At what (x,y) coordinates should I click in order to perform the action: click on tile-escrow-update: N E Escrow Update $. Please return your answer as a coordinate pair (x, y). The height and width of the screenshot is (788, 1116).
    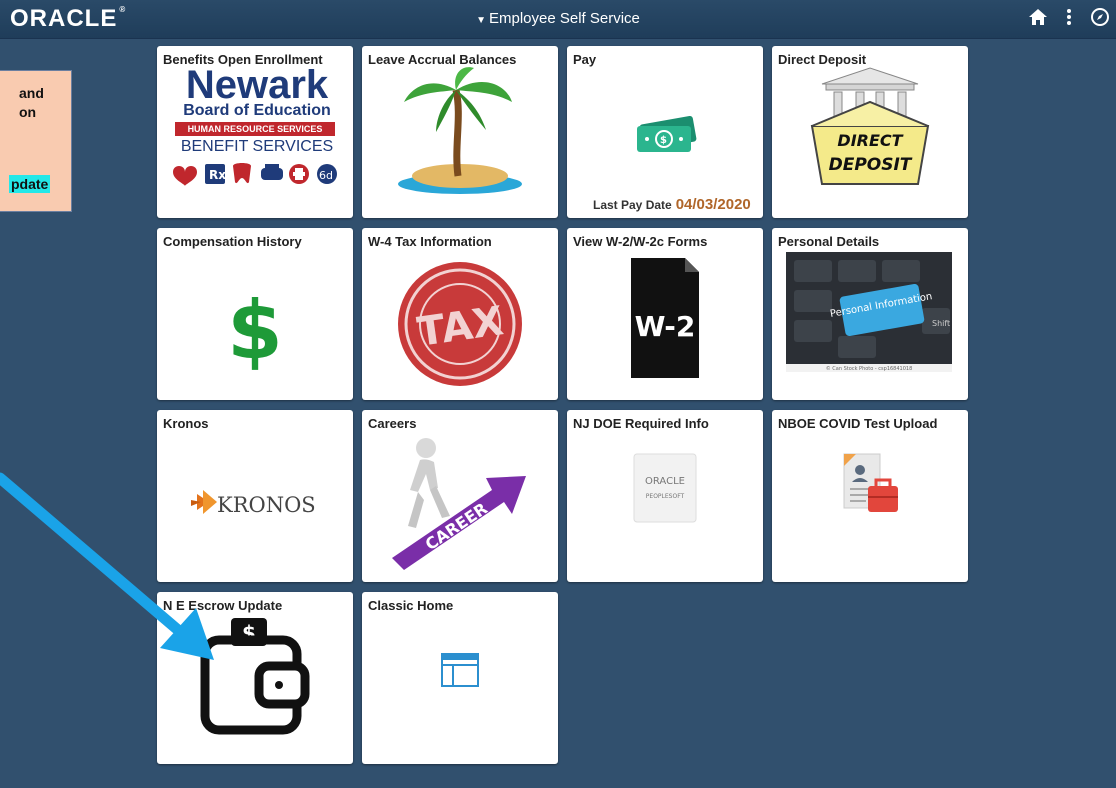
    Looking at the image, I should click on (255, 678).